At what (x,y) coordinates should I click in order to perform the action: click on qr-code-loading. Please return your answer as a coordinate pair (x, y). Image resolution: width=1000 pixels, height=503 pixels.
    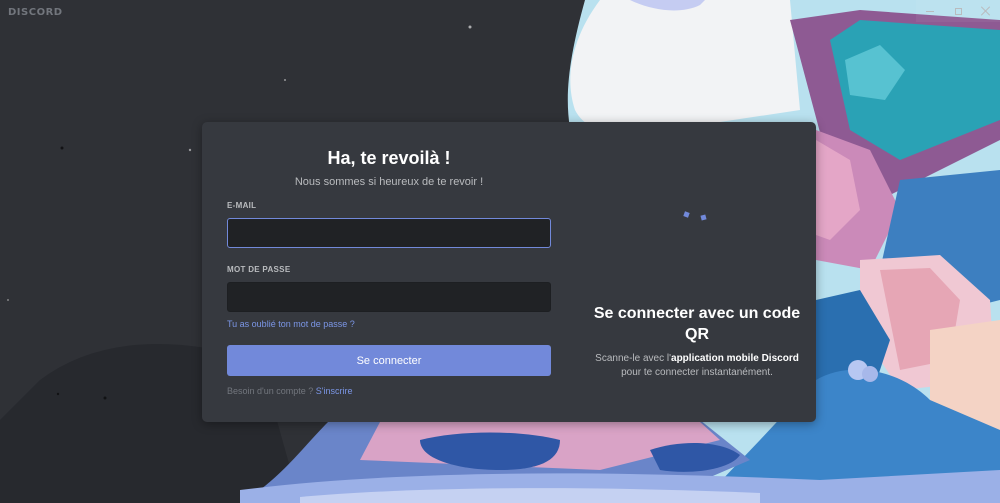
    Looking at the image, I should click on (695, 216).